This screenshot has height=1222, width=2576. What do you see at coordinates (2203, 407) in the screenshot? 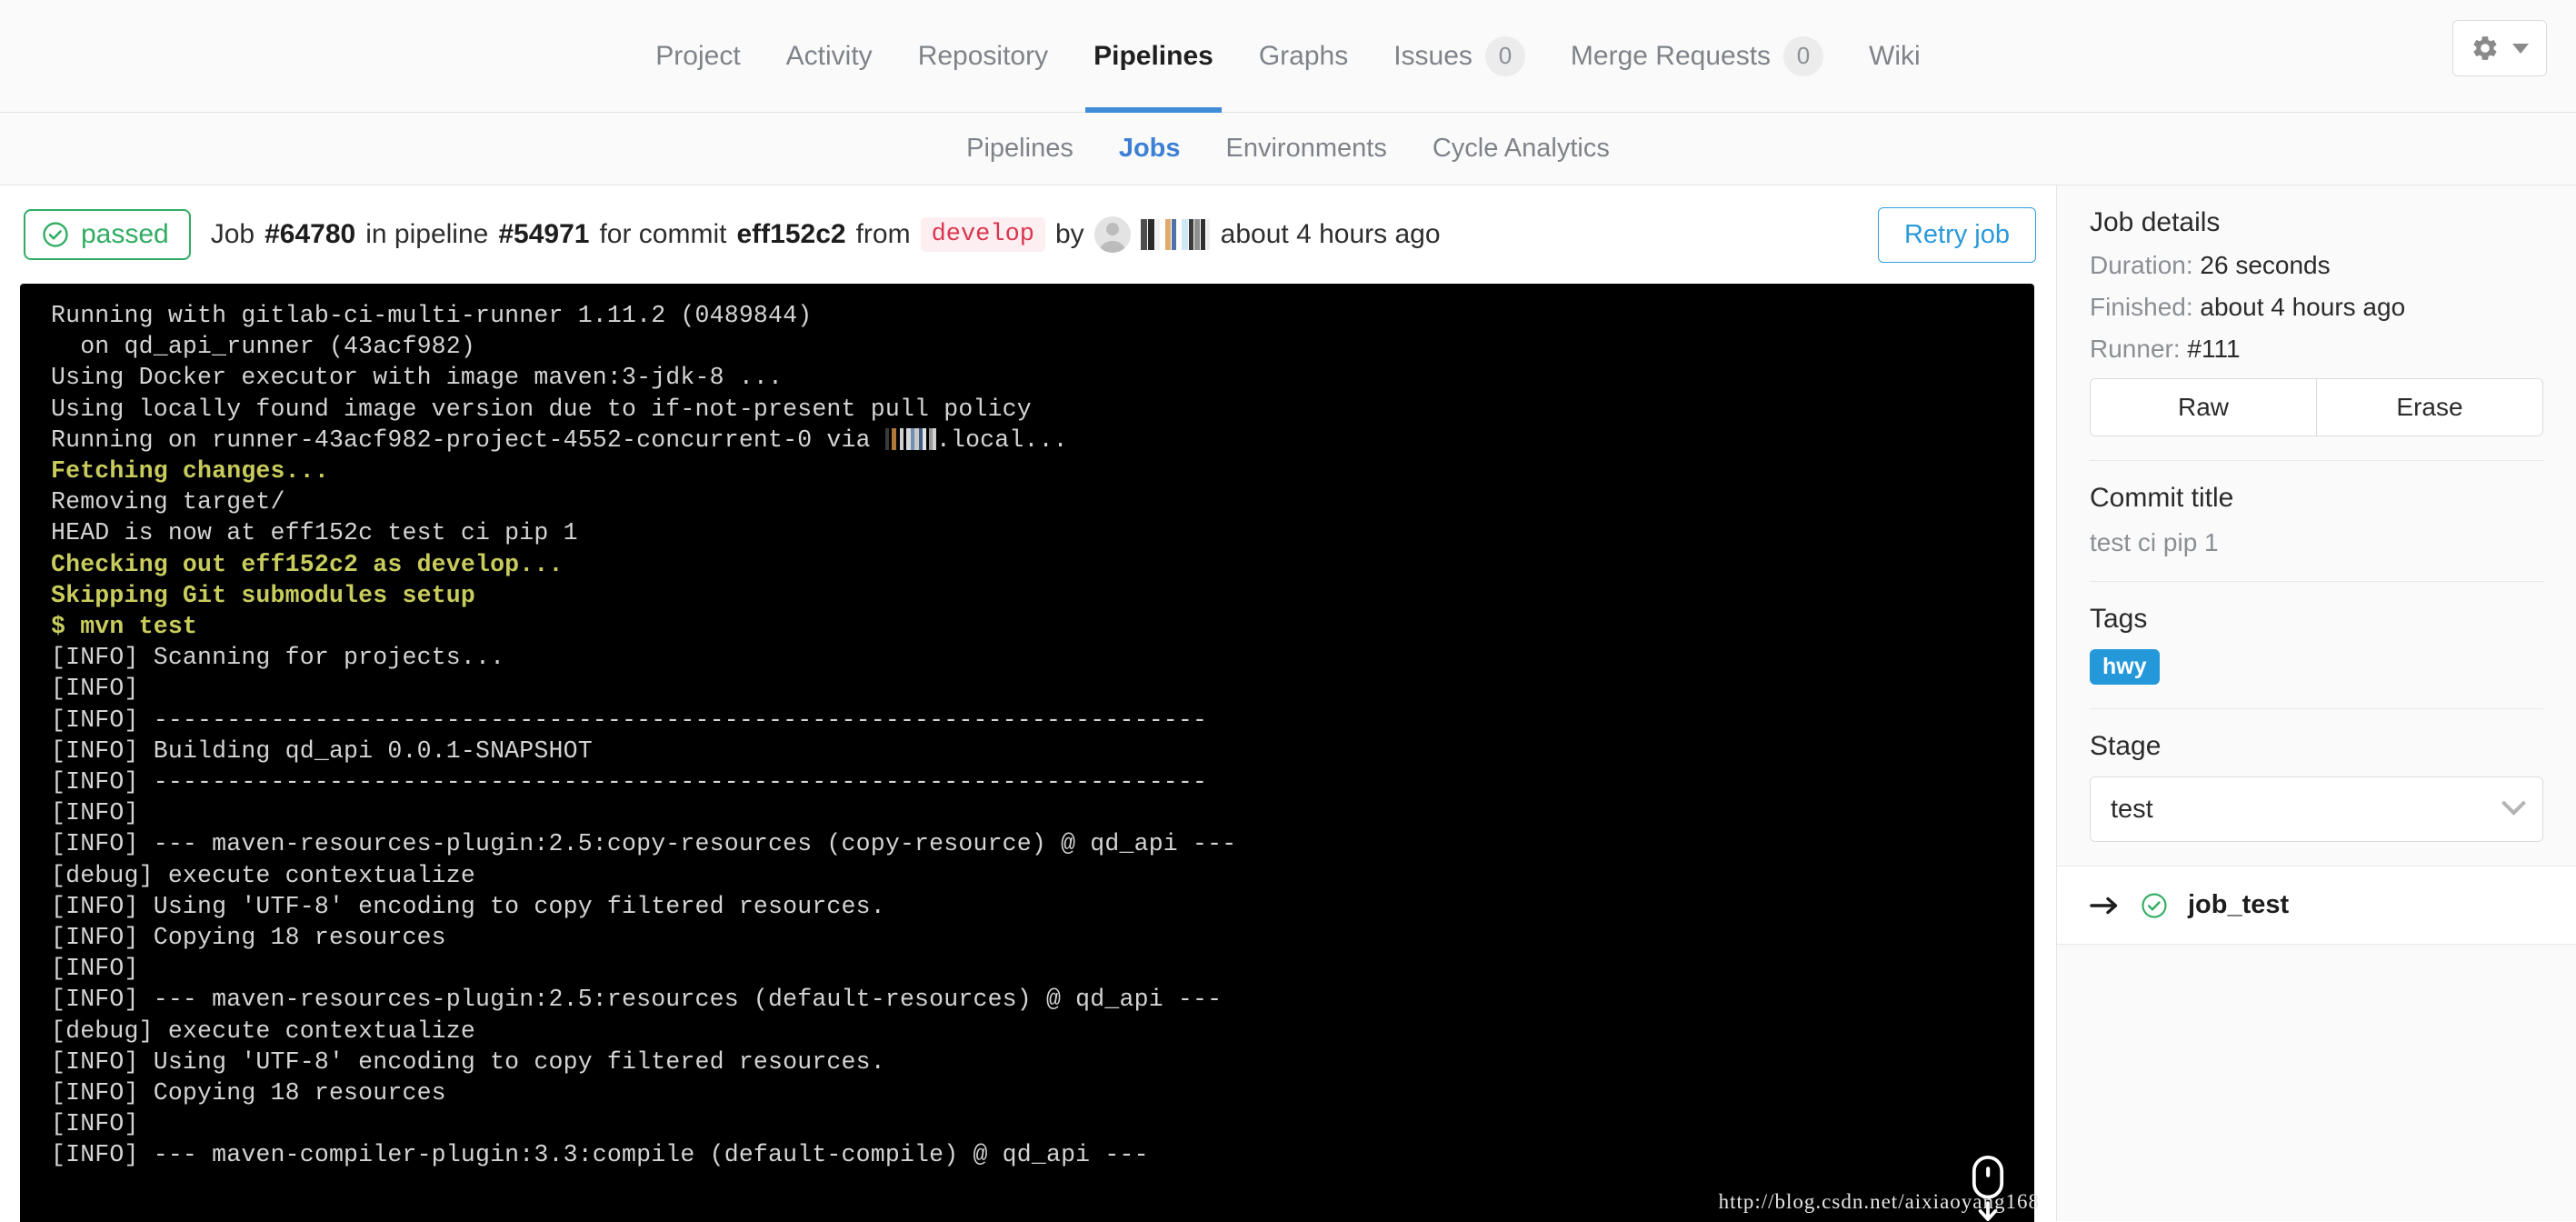
I see `raw-button: Raw` at bounding box center [2203, 407].